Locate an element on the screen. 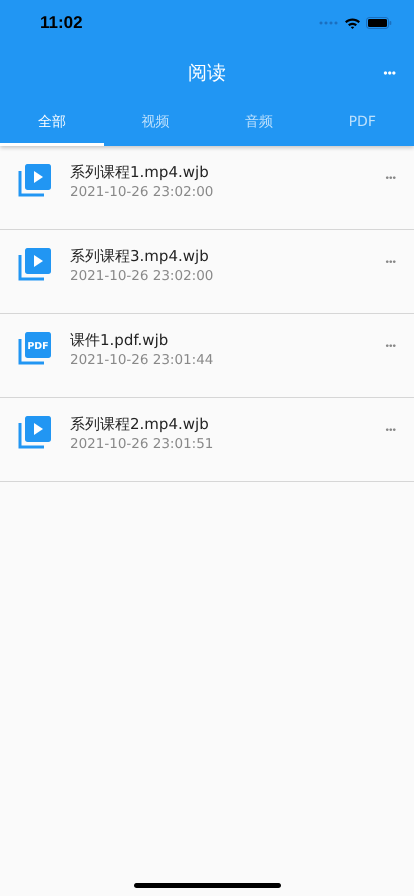 This screenshot has width=414, height=896. file-name: 系列课程1.mp4.wjb is located at coordinates (140, 172).